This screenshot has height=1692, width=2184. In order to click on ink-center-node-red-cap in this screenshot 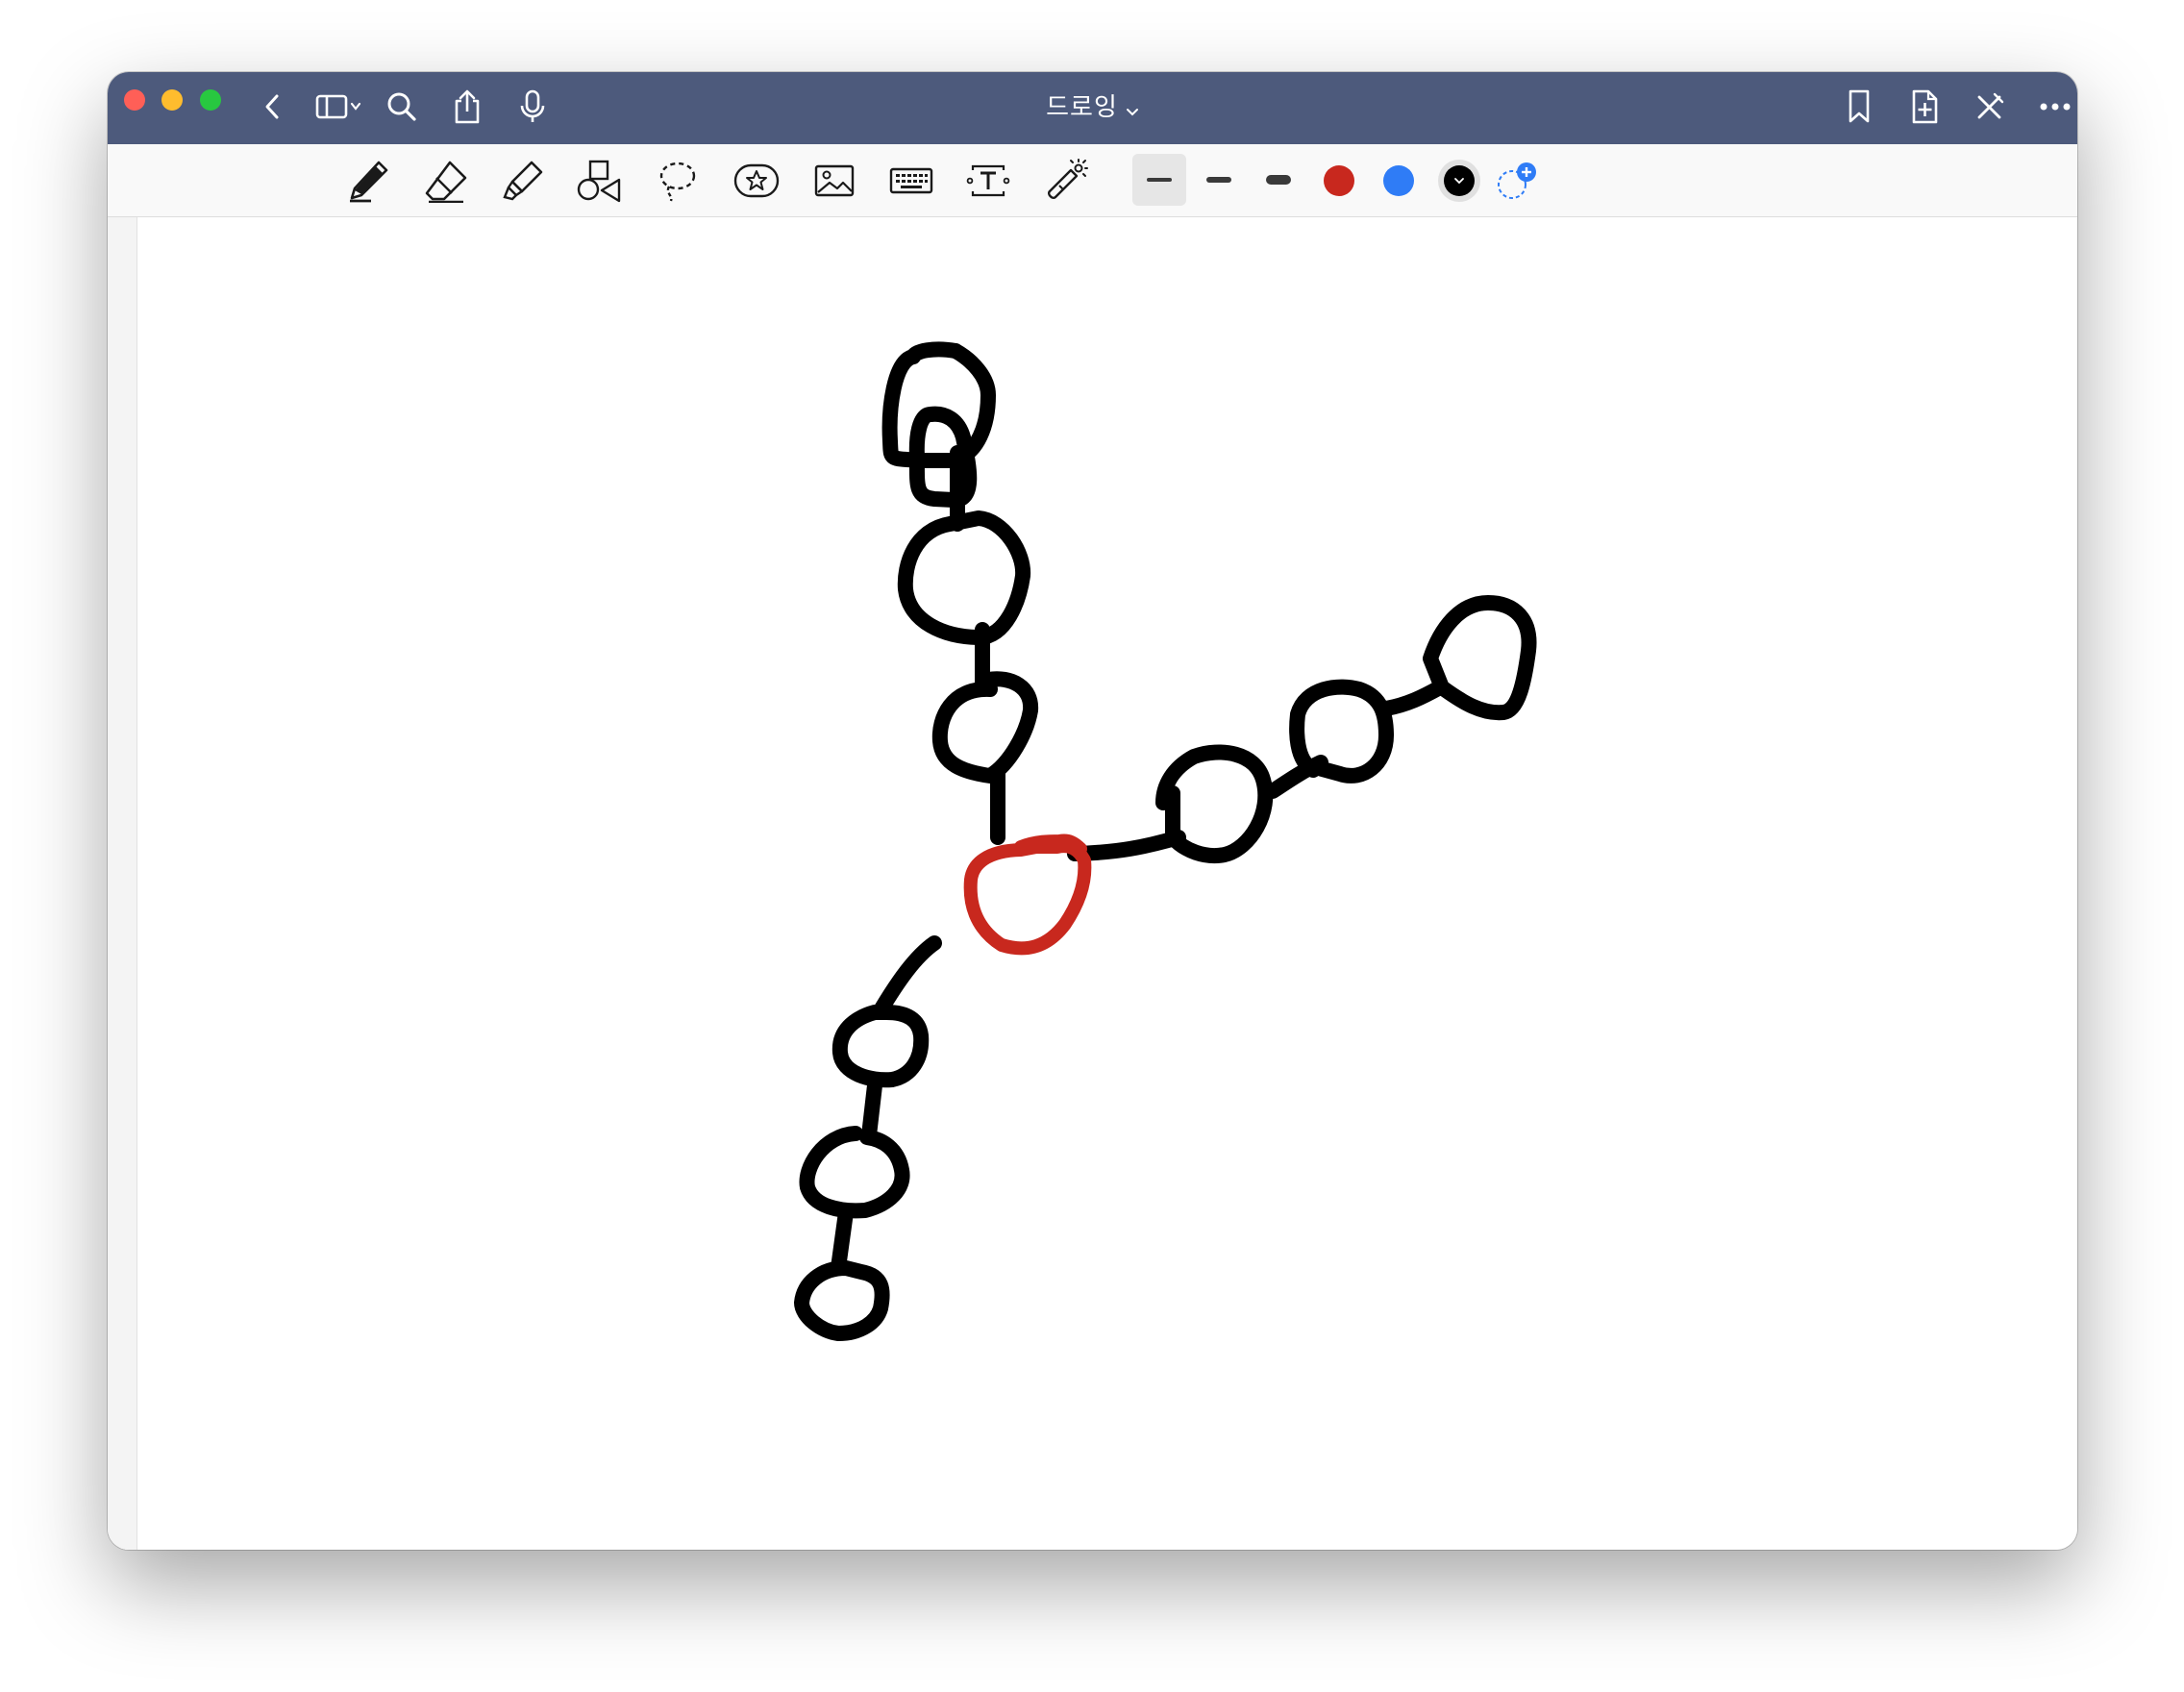, I will do `click(1050, 845)`.